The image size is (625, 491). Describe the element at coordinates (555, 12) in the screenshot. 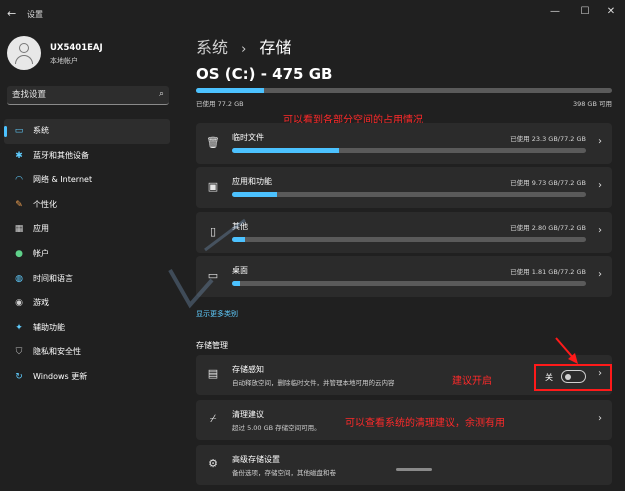

I see `minimize-icon: —` at that location.